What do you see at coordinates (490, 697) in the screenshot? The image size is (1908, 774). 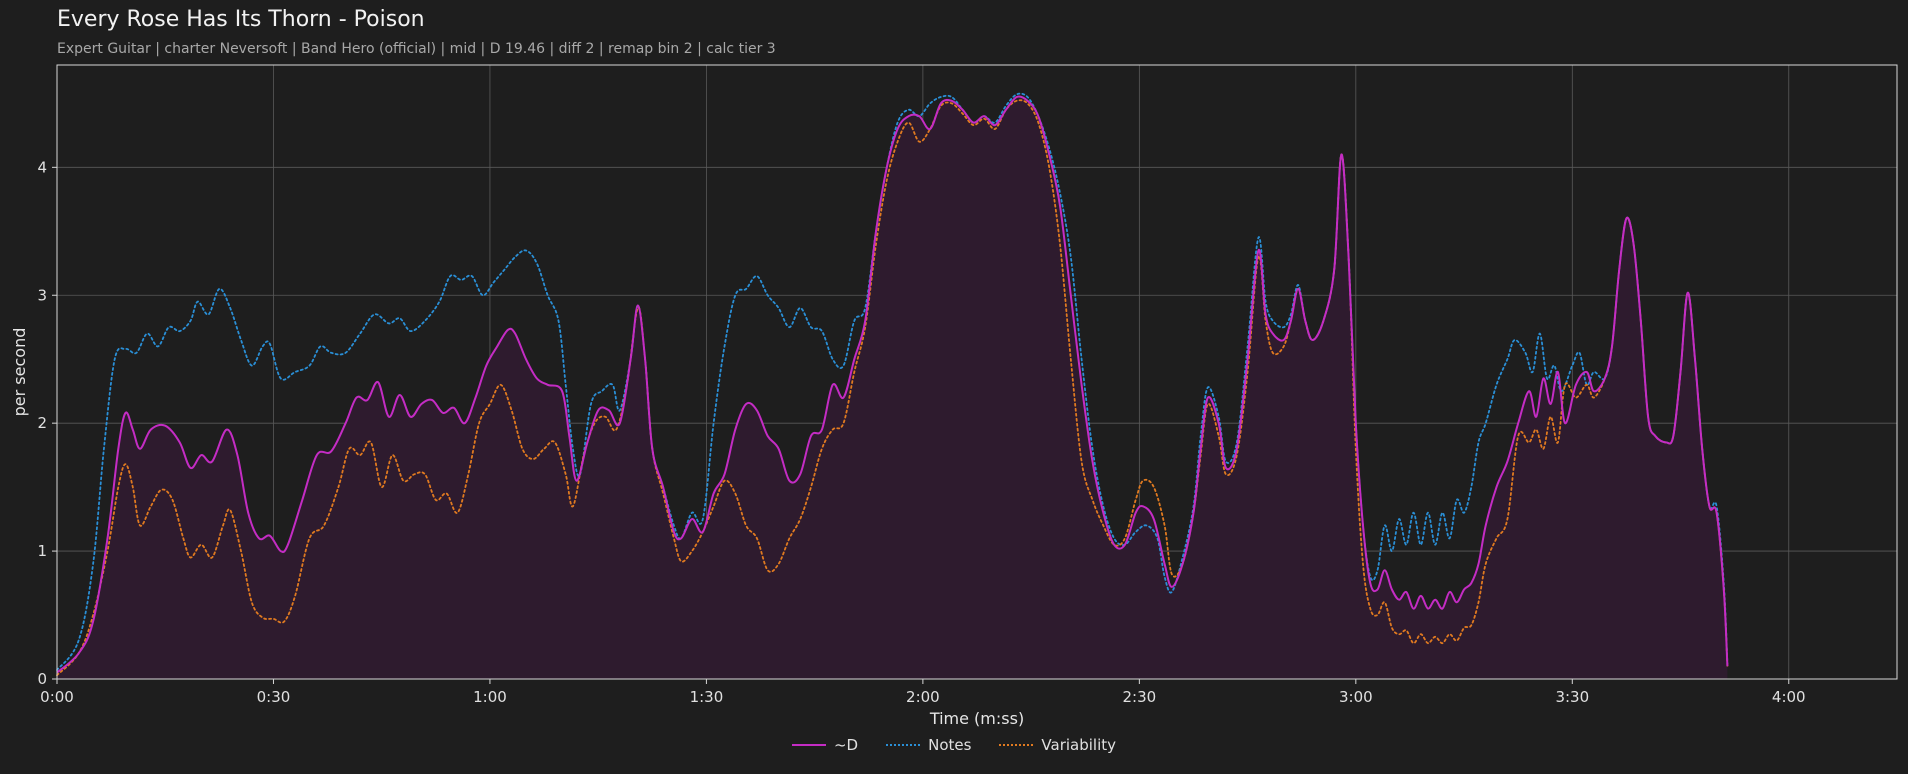 I see `x-tick-label: 1:00` at bounding box center [490, 697].